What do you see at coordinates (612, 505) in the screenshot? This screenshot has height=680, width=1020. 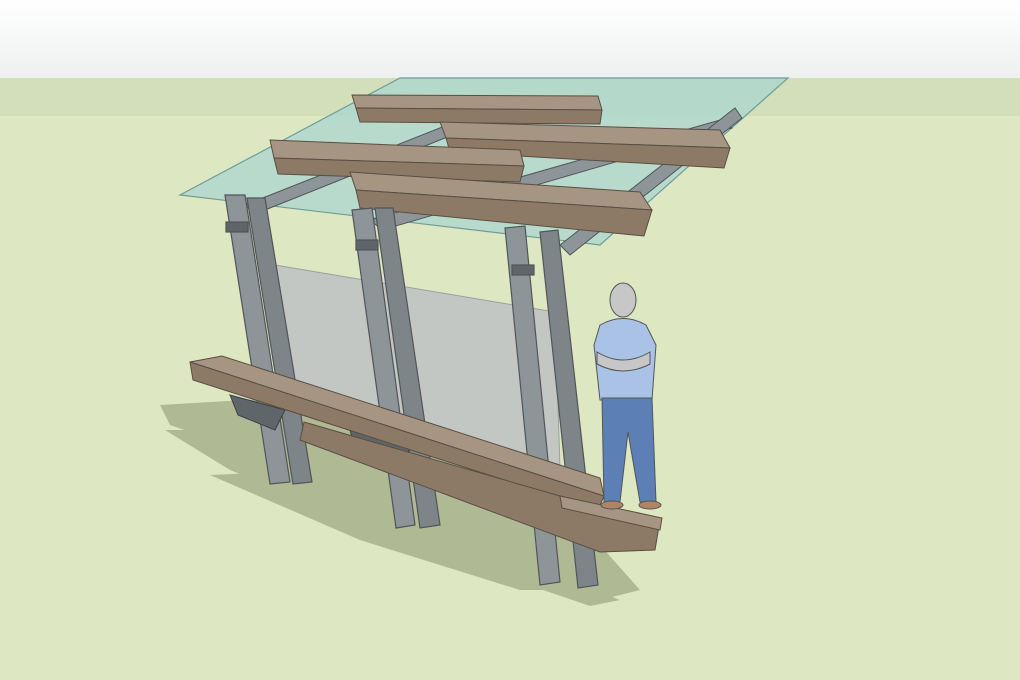 I see `person-shoe-left` at bounding box center [612, 505].